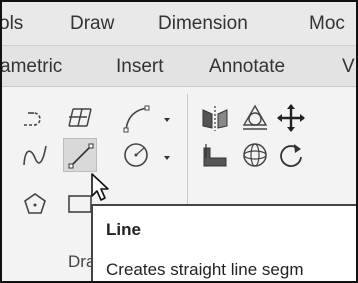  What do you see at coordinates (215, 118) in the screenshot?
I see `mirror-icon` at bounding box center [215, 118].